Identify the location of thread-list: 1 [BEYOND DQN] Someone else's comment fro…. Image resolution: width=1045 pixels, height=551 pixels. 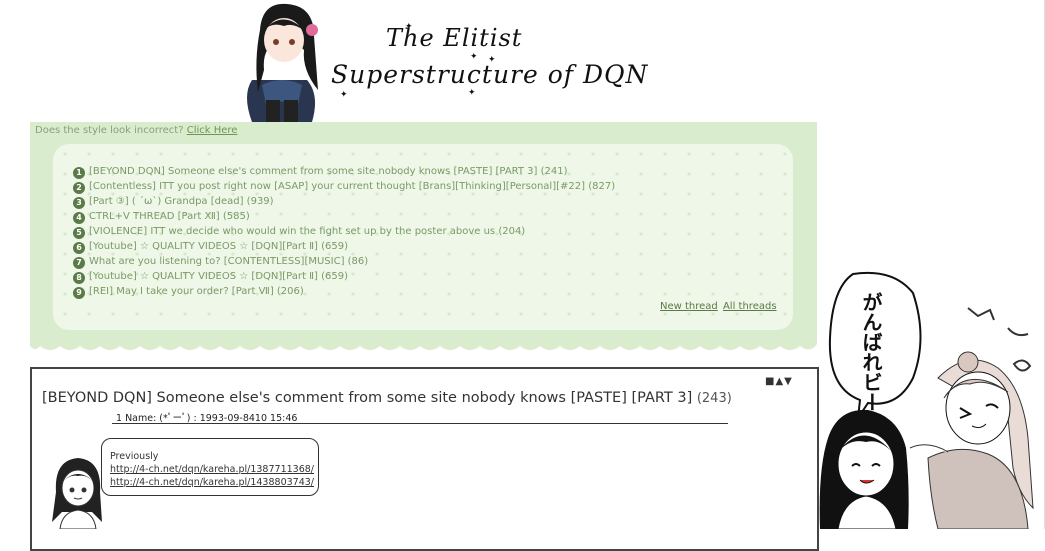
(344, 231).